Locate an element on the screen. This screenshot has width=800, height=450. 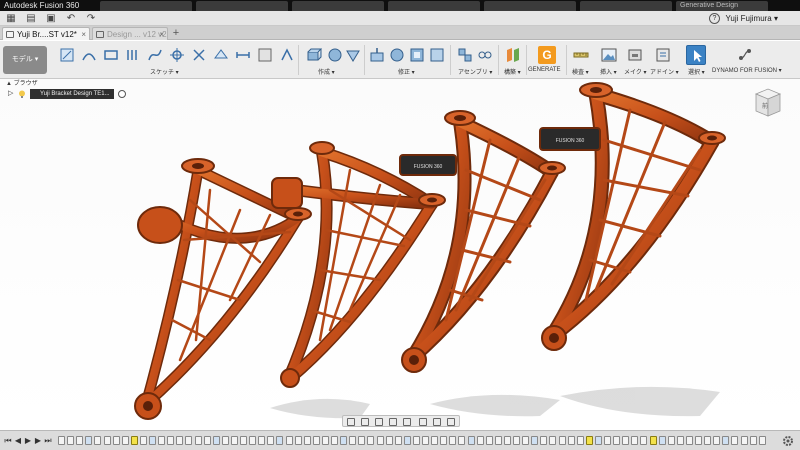
timeline-next-button: ▶ is located at coordinates (38, 440).